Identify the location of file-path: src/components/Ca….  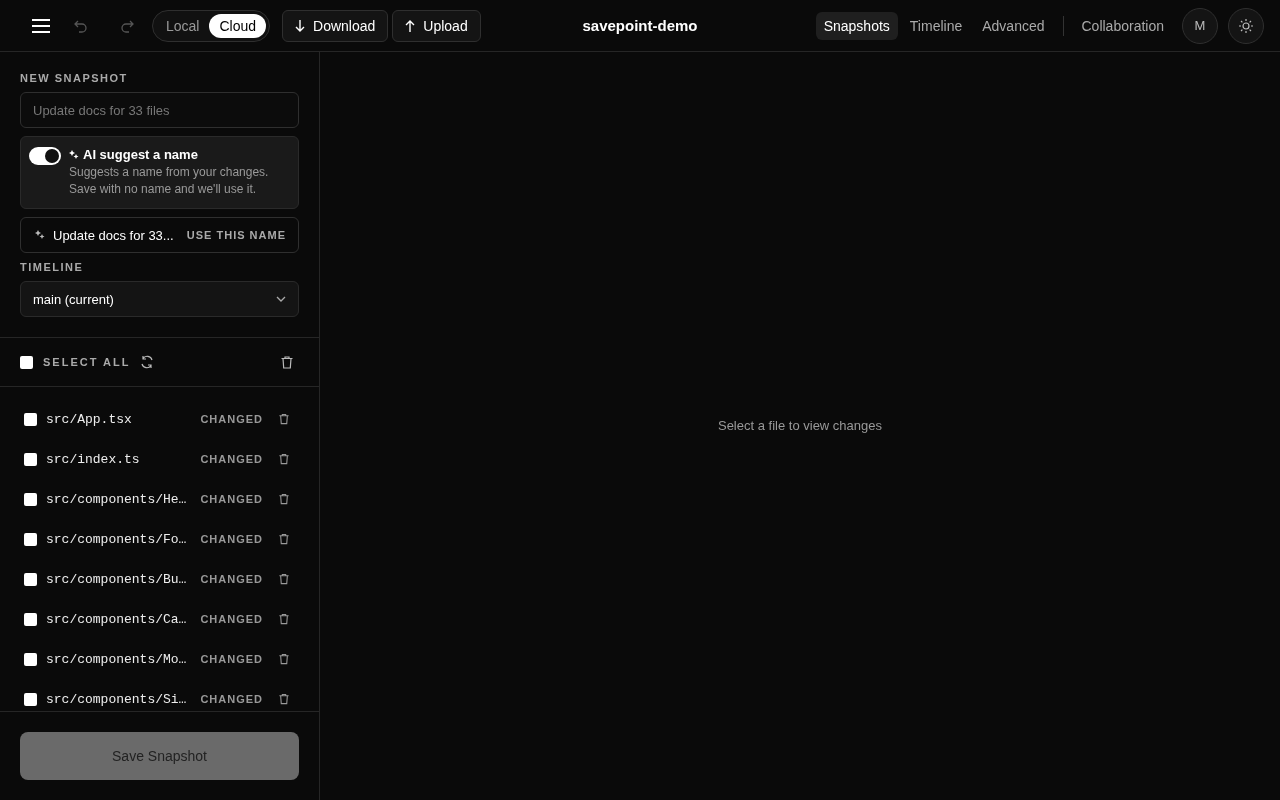
(119, 619).